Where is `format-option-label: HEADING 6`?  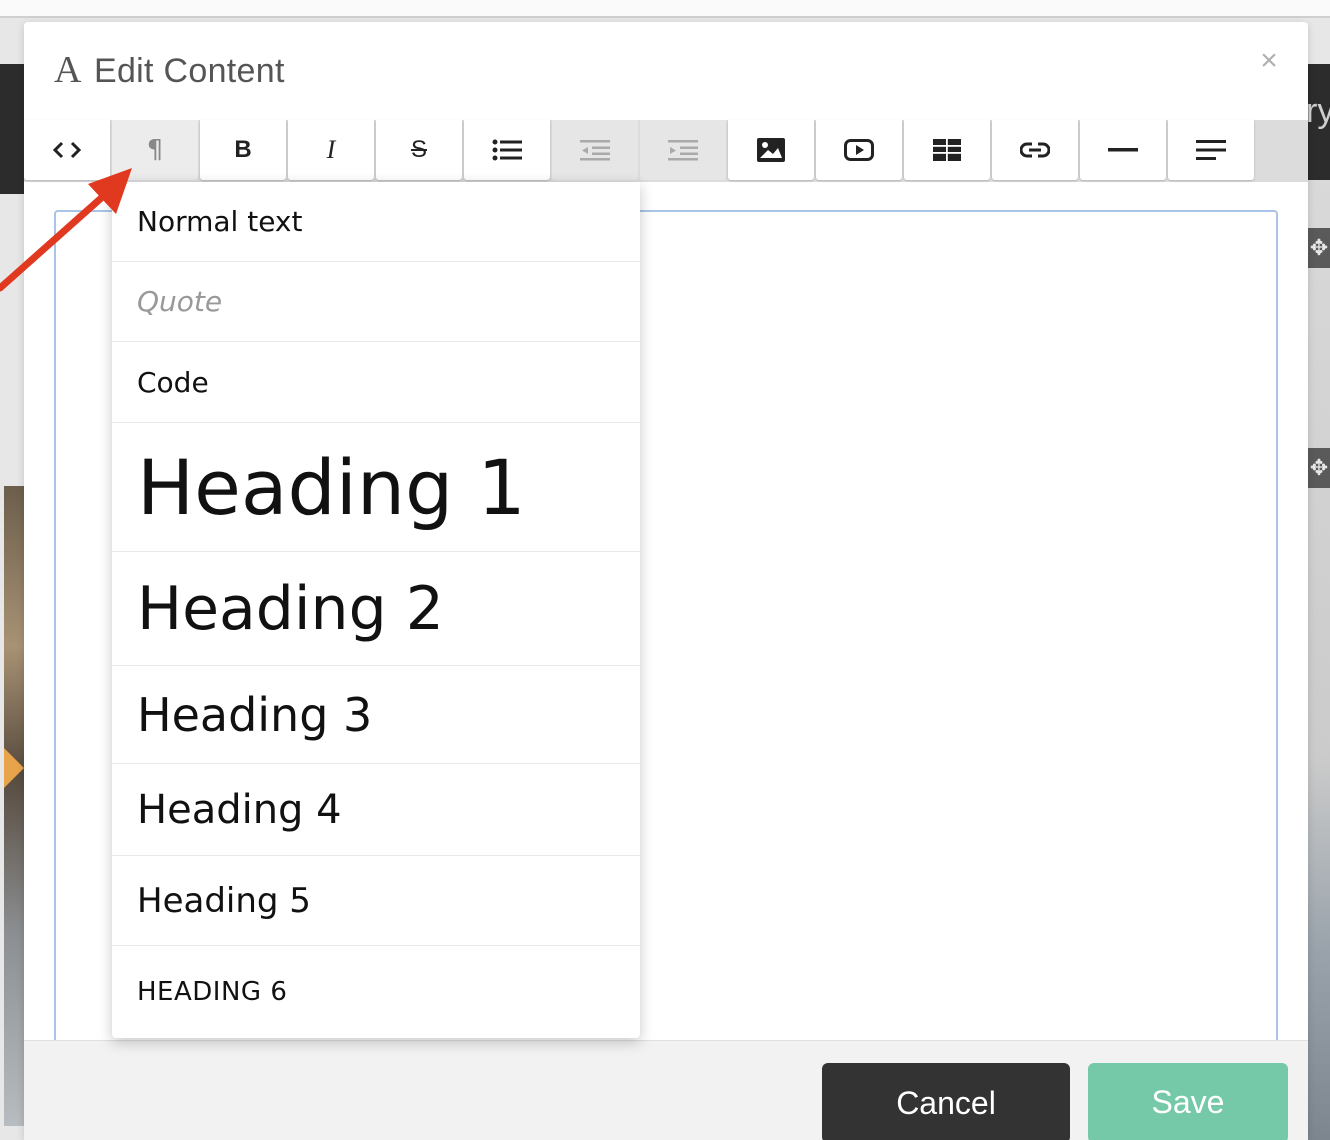
format-option-label: HEADING 6 is located at coordinates (212, 992).